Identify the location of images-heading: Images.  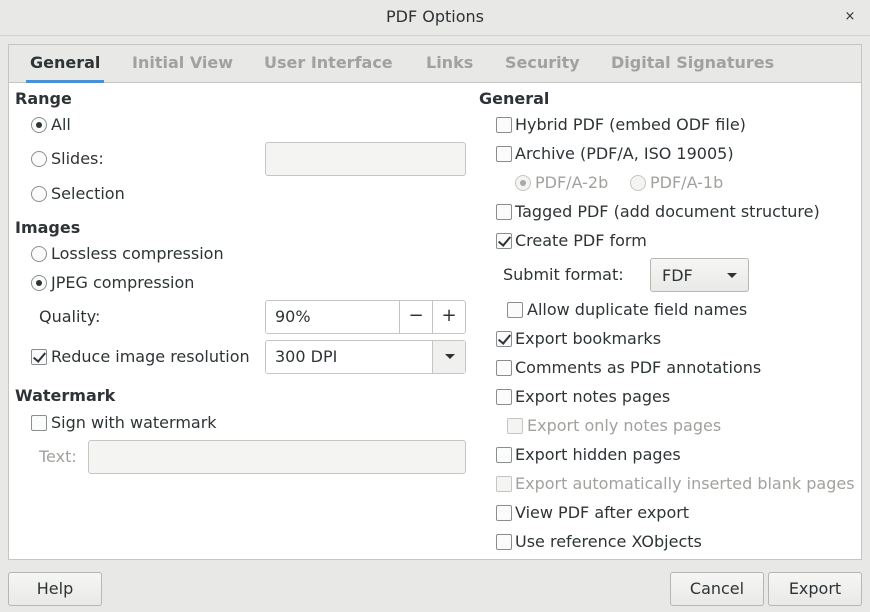
(48, 227).